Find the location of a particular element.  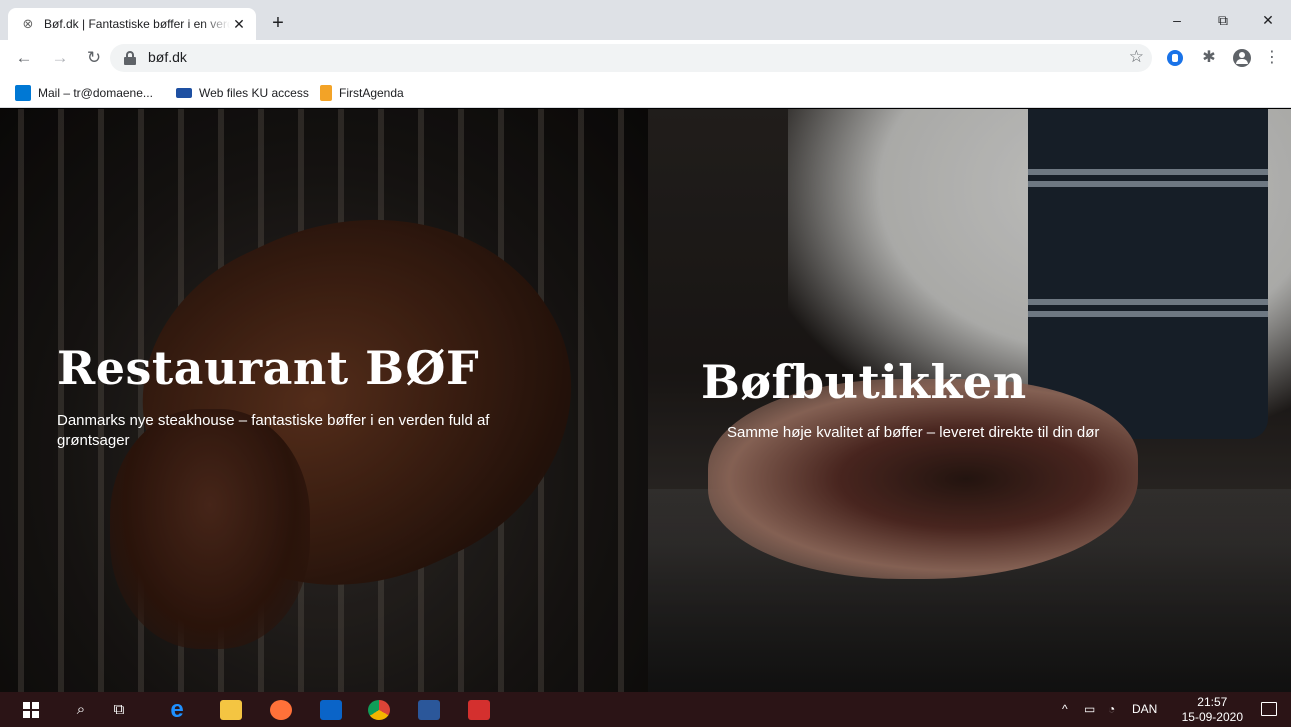

acrobat-icon is located at coordinates (479, 709).